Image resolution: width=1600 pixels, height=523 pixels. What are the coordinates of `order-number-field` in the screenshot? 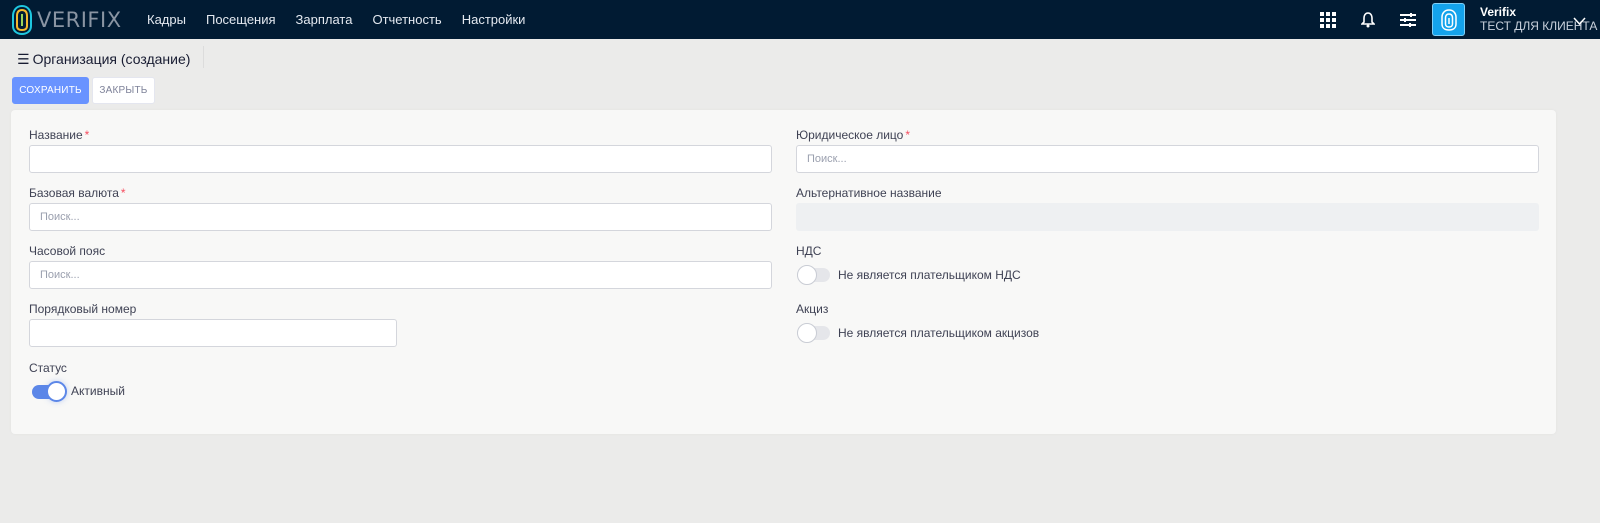 It's located at (213, 333).